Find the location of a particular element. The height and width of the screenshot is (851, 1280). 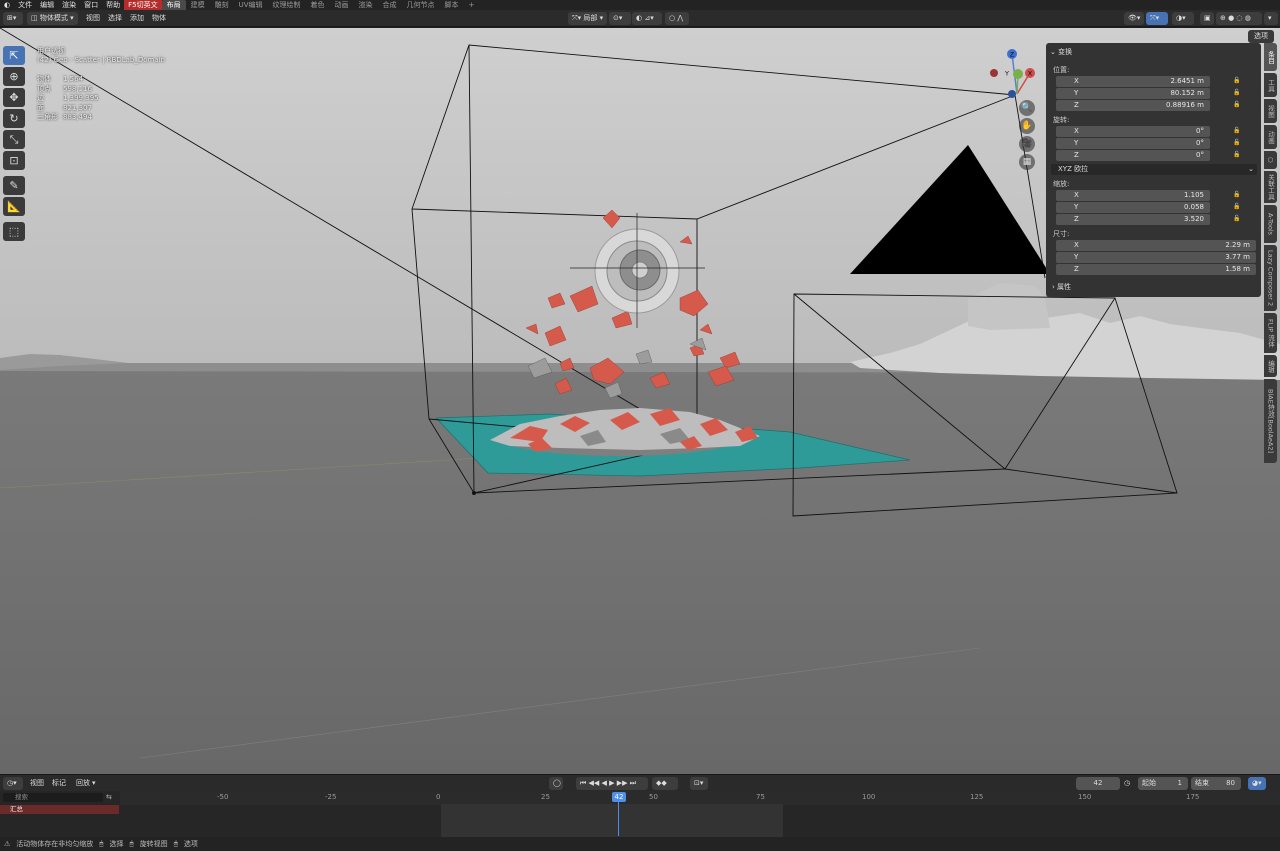

add-cube-icon: ⬚ is located at coordinates (14, 231).